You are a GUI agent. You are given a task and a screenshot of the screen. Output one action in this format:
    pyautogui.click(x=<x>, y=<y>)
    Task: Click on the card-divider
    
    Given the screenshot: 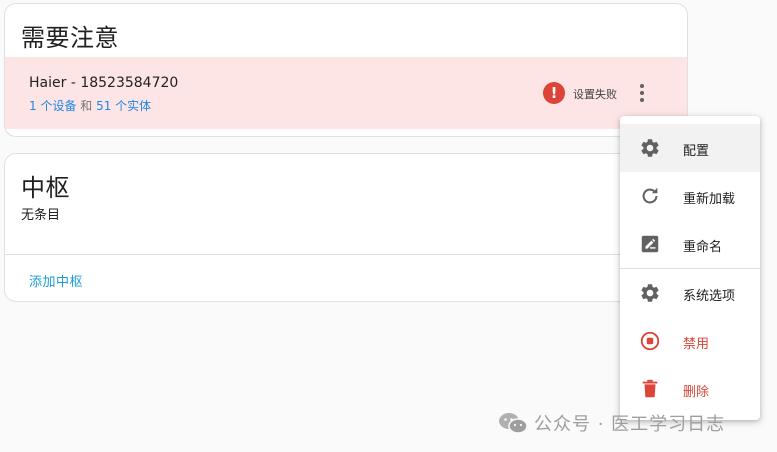 What is the action you would take?
    pyautogui.click(x=346, y=254)
    